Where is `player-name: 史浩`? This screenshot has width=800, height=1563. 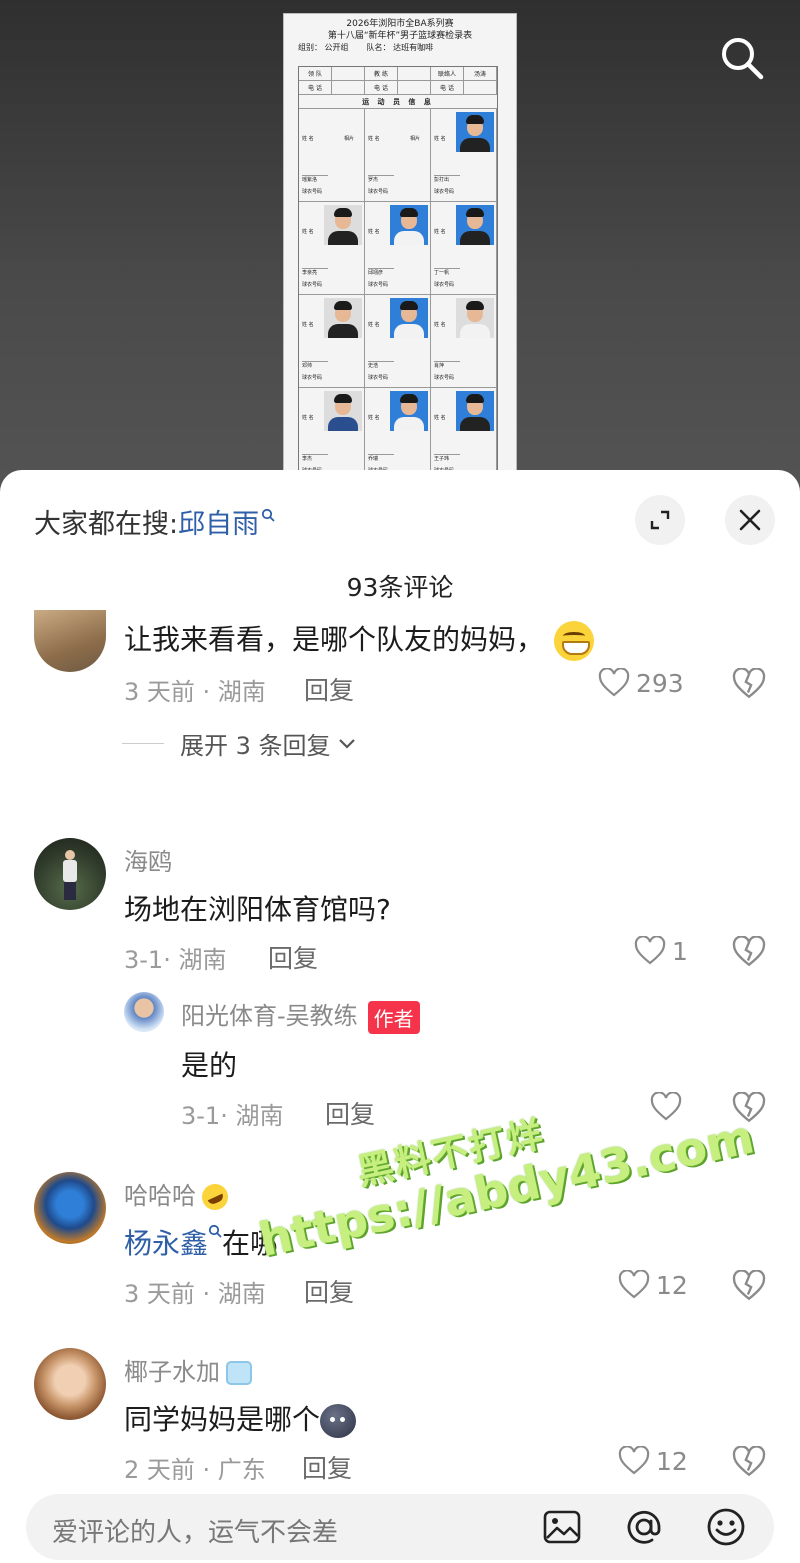
player-name: 史浩 is located at coordinates (381, 365).